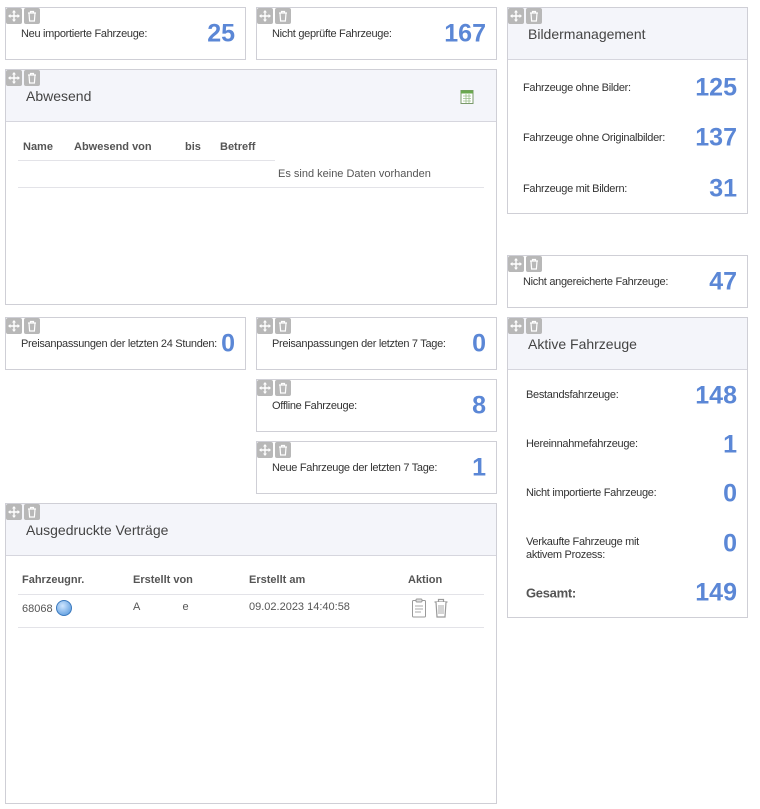  I want to click on aktiv-row-label-line2: aktivem Prozess:, so click(565, 555).